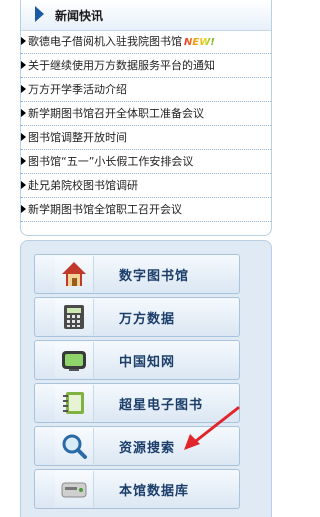 Image resolution: width=320 pixels, height=517 pixels. I want to click on news-item: 图书馆“五一”小长假工作安排会议, so click(146, 162).